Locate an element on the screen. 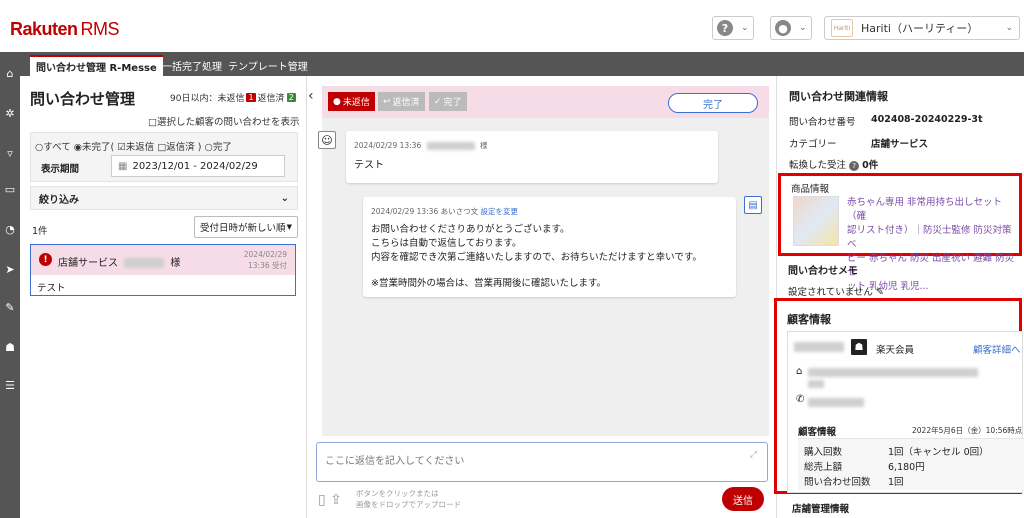 Image resolution: width=1024 pixels, height=518 pixels. period-input: ▦ 2023/12/01 - 2024/02/29 is located at coordinates (198, 166).